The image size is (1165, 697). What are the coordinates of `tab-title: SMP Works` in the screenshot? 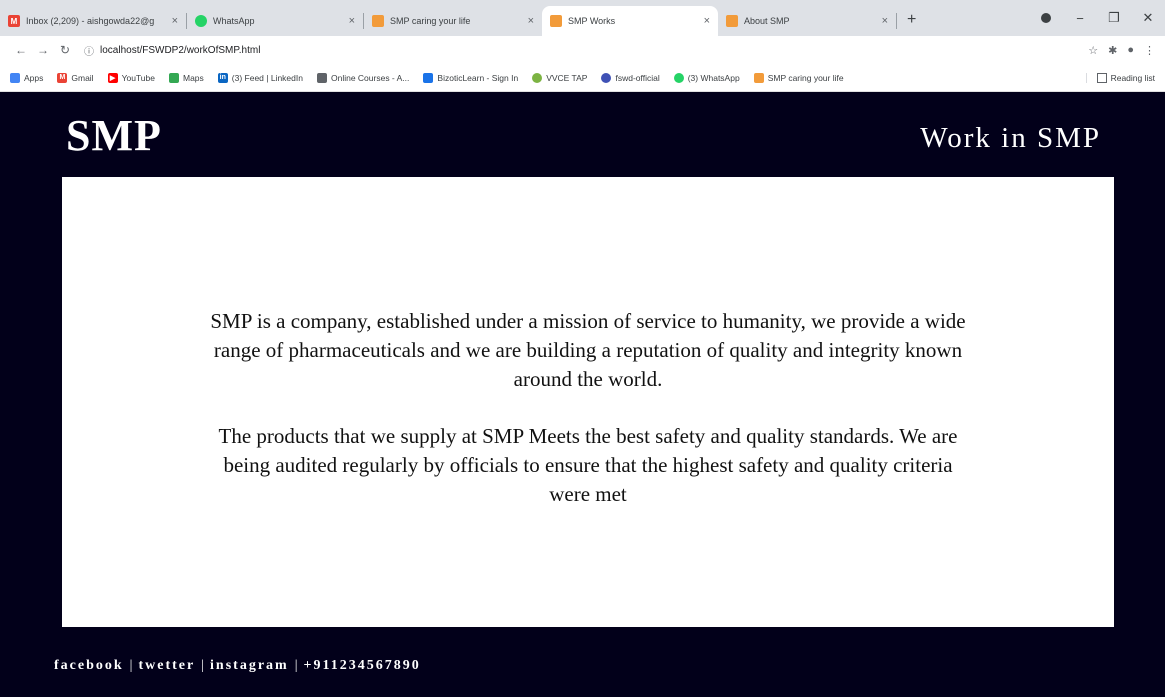 It's located at (592, 21).